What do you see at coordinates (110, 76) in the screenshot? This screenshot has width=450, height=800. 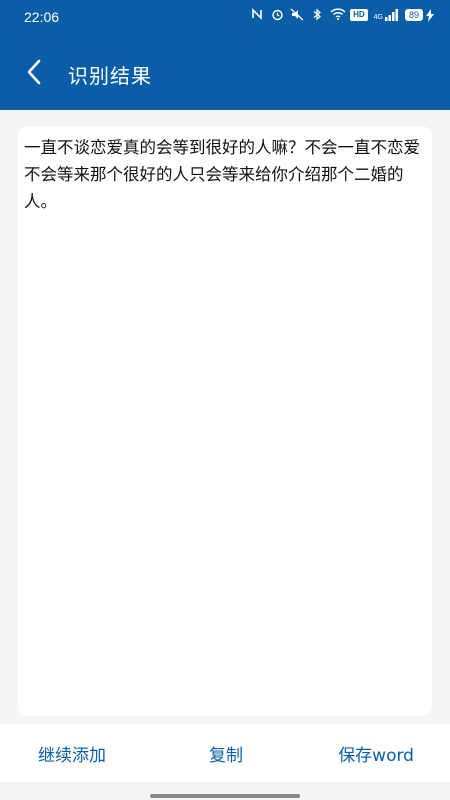 I see `page-title: 识别结果` at bounding box center [110, 76].